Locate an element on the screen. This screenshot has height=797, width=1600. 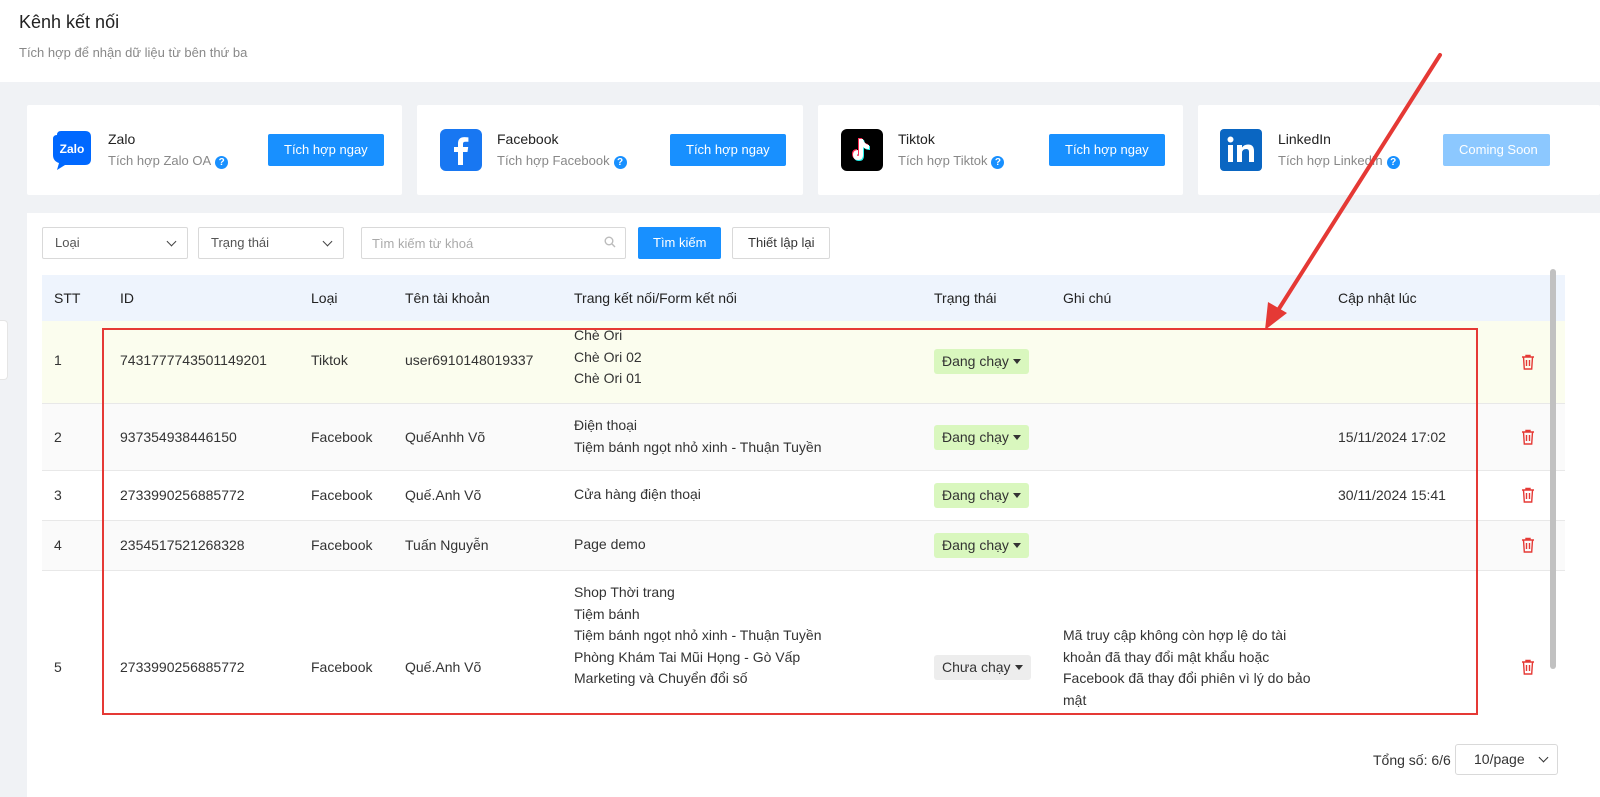
annotation-arrow is located at coordinates (1353, 191).